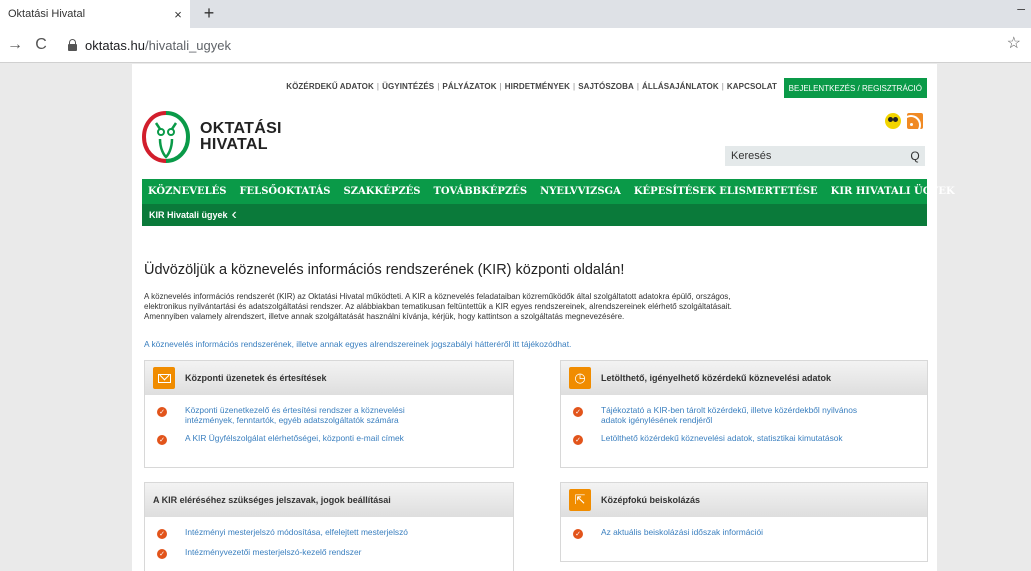 The width and height of the screenshot is (1031, 571). What do you see at coordinates (95, 14) in the screenshot?
I see `browser-tab: Oktatási Hivatal ×` at bounding box center [95, 14].